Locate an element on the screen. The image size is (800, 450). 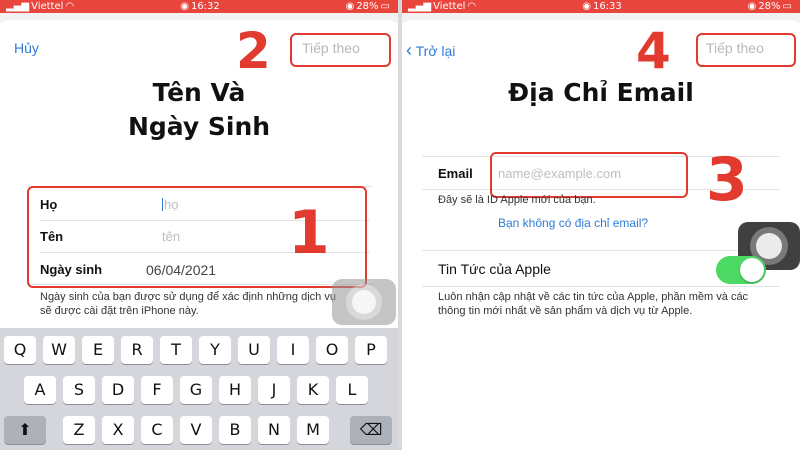
page-title: Địa Chỉ Email is located at coordinates (601, 92).